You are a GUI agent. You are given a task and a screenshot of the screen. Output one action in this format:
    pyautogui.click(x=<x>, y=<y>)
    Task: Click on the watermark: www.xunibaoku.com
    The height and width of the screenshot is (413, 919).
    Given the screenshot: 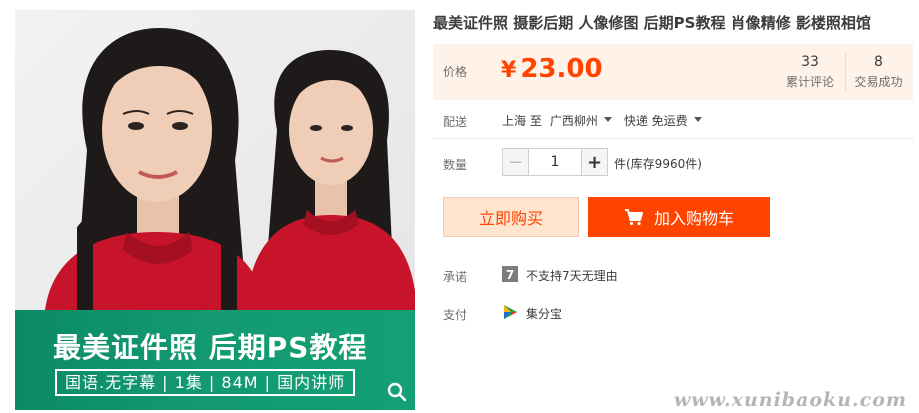 What is the action you would take?
    pyautogui.click(x=790, y=400)
    